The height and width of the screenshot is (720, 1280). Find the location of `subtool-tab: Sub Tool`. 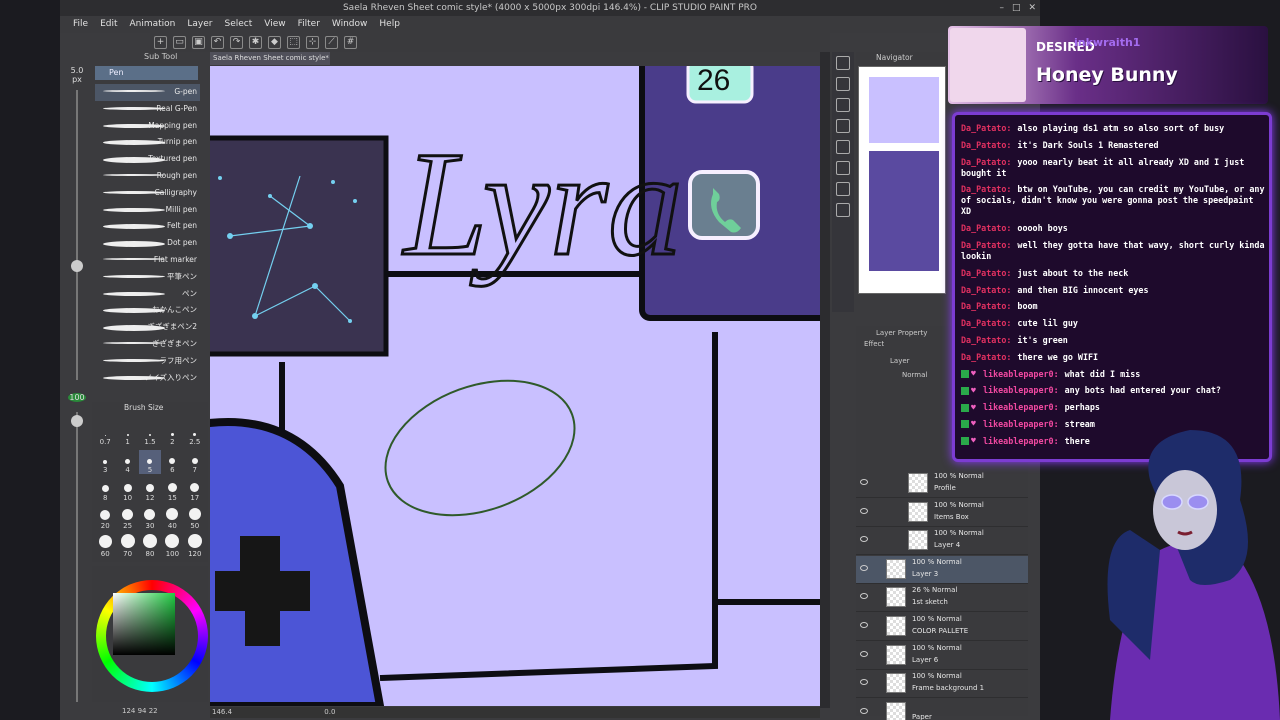

subtool-tab: Sub Tool is located at coordinates (149, 58).